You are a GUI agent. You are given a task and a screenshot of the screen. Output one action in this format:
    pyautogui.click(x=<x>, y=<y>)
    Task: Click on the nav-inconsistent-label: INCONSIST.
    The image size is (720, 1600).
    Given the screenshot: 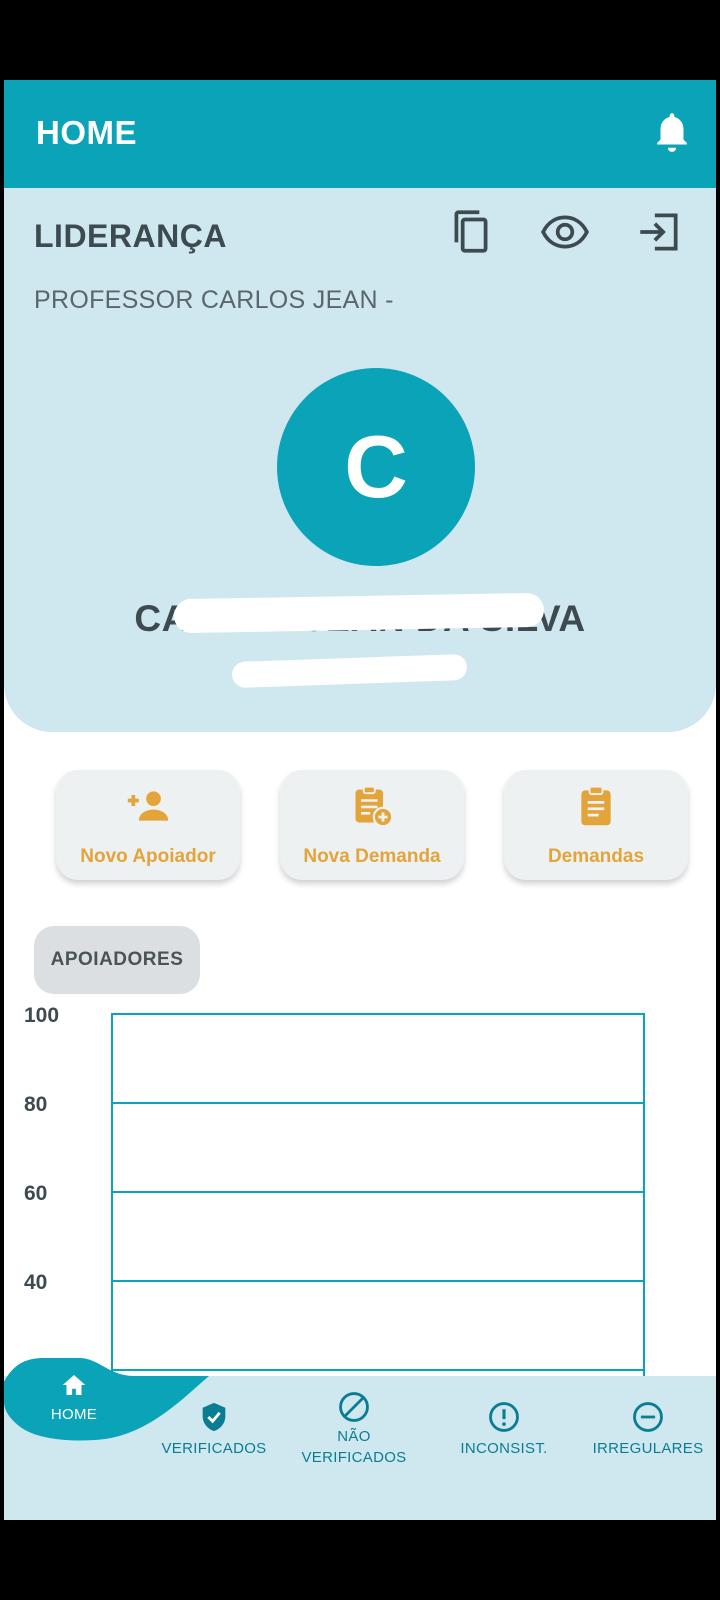 What is the action you would take?
    pyautogui.click(x=504, y=1448)
    